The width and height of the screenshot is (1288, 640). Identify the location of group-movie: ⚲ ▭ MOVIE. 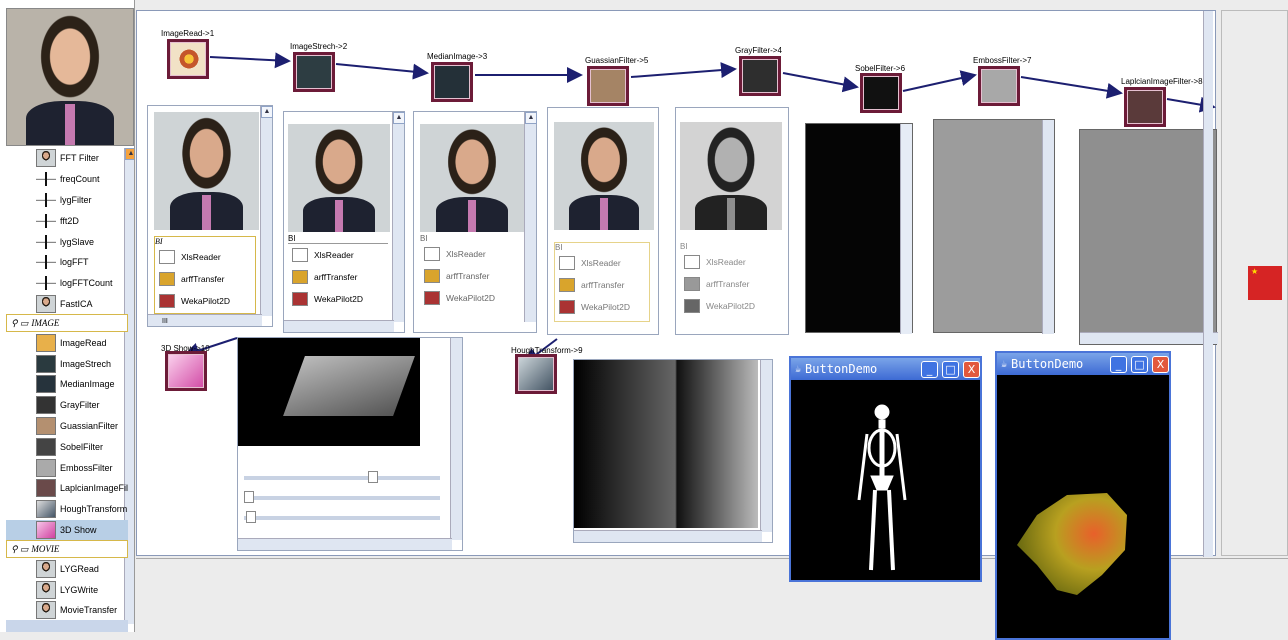
(67, 549).